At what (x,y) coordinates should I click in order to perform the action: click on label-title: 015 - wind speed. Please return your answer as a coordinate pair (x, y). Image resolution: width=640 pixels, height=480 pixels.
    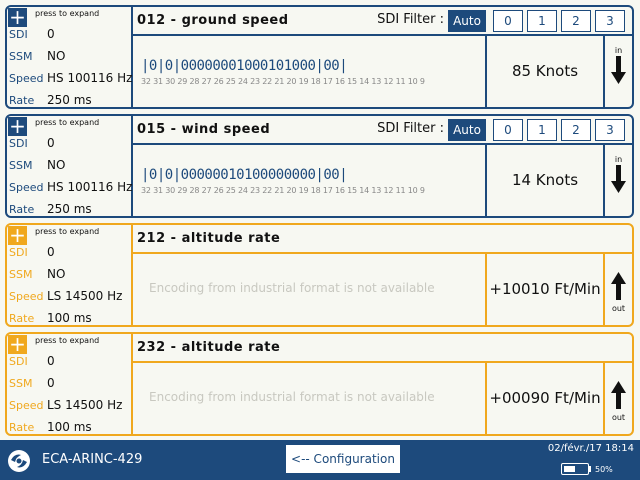
    Looking at the image, I should click on (204, 129).